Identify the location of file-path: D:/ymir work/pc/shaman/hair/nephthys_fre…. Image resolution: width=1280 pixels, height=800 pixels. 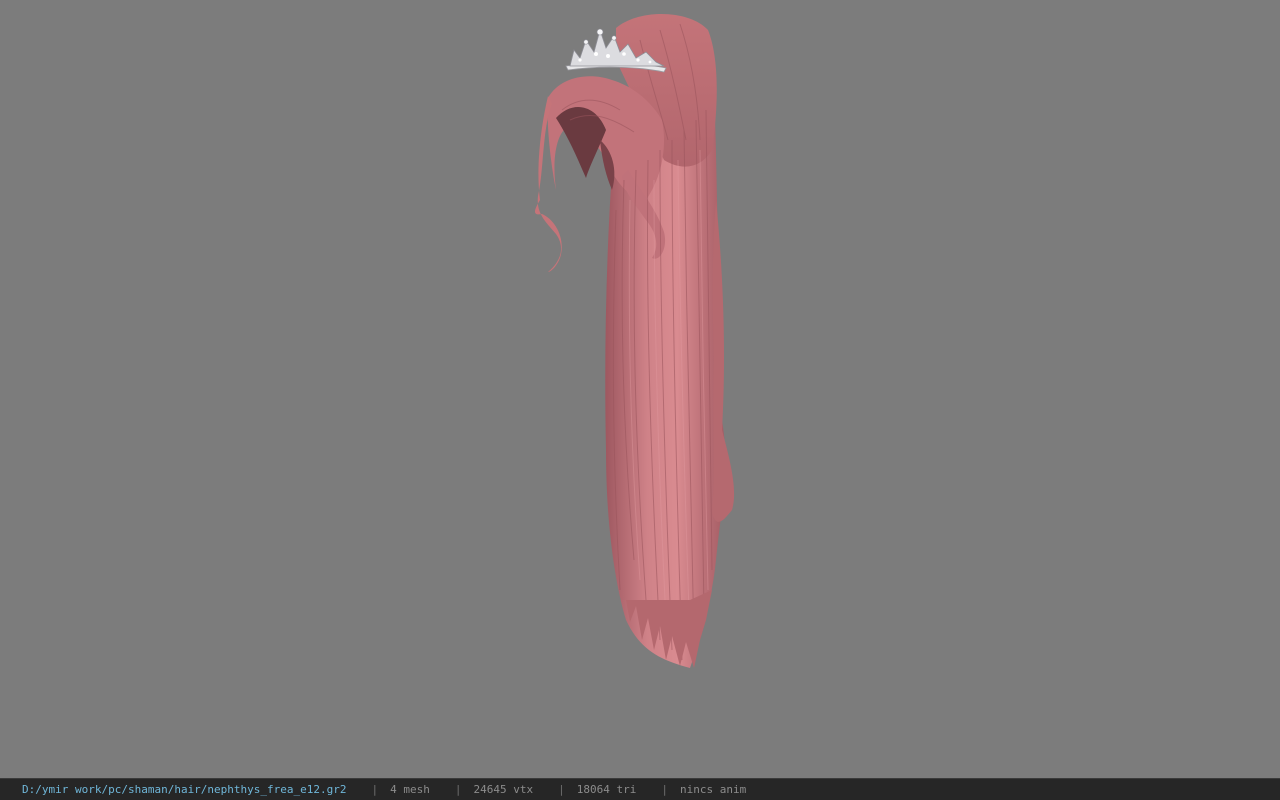
(184, 789).